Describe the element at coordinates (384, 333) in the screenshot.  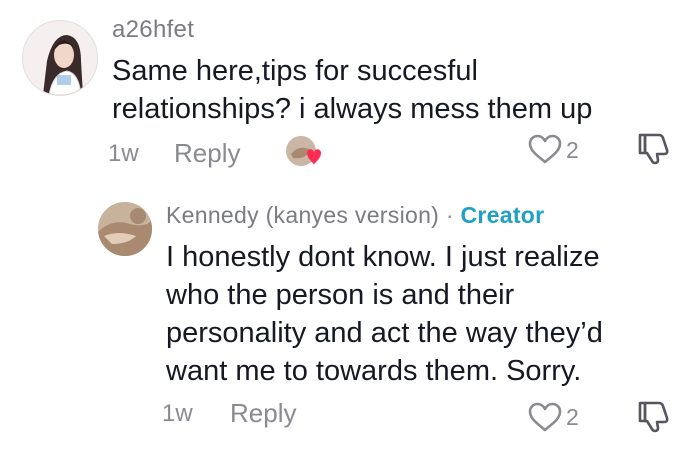
I see `reply-text-line: personality and act the way they’d` at that location.